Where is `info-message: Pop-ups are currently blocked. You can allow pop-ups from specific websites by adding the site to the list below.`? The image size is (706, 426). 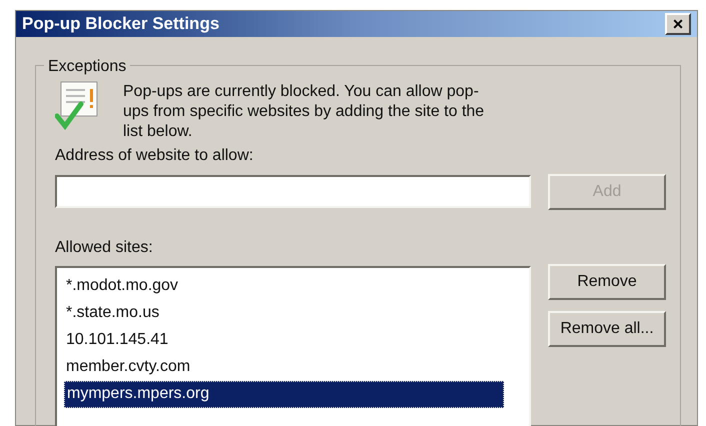 info-message: Pop-ups are currently blocked. You can allow pop-ups from specific websites by adding the site to the list below. is located at coordinates (304, 112).